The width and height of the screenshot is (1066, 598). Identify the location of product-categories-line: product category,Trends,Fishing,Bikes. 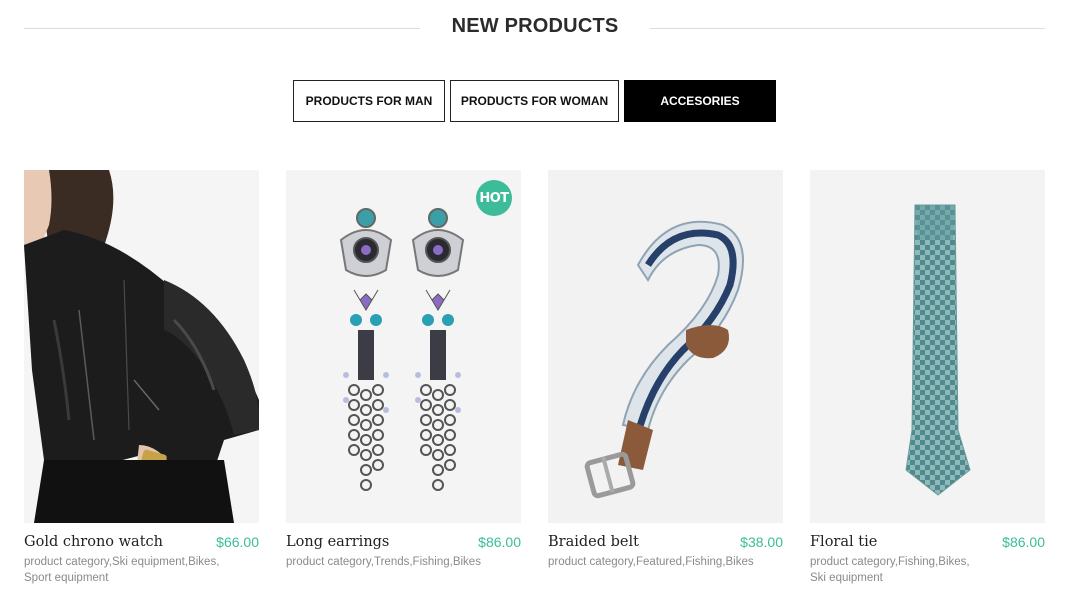
(403, 562).